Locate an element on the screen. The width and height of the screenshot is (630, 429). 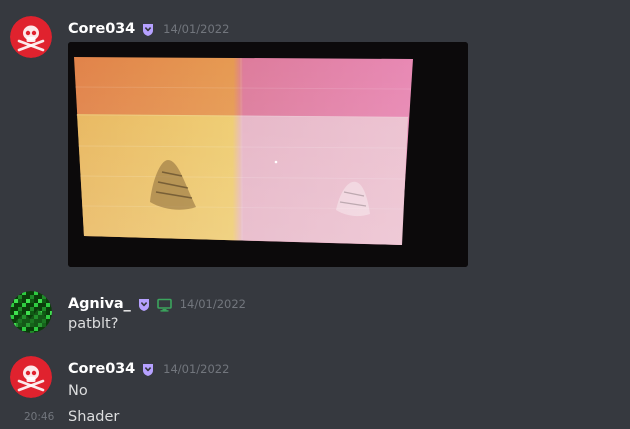
desktop-monitor-icon is located at coordinates (164, 304).